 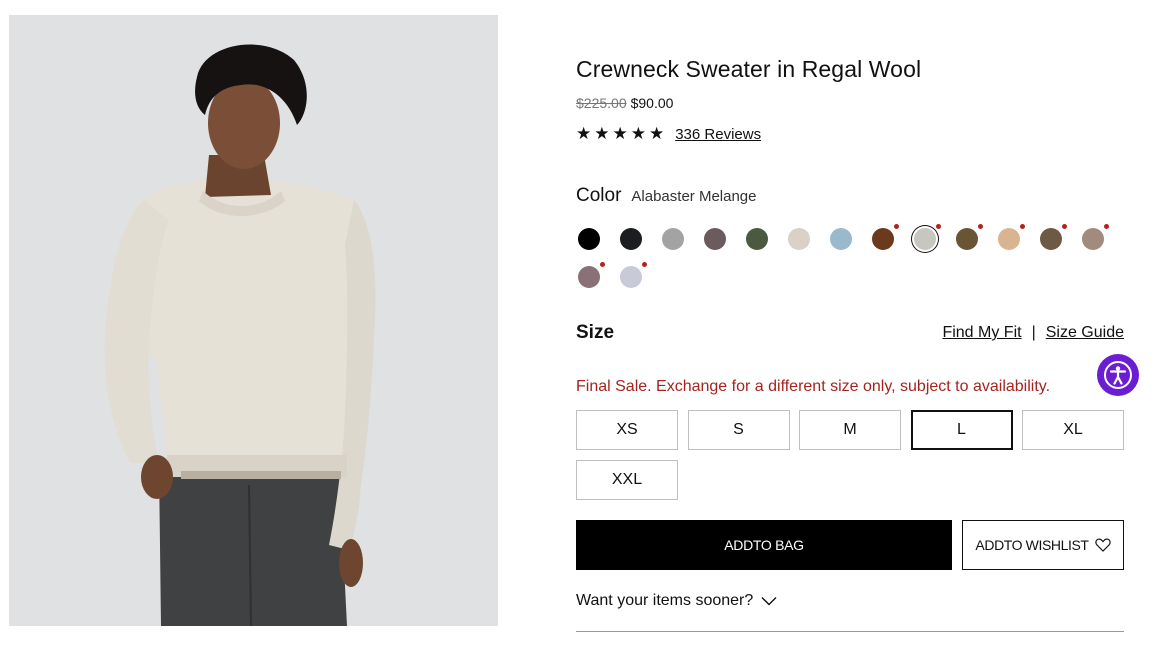 What do you see at coordinates (981, 333) in the screenshot?
I see `find-my-fit-link: Find My Fit` at bounding box center [981, 333].